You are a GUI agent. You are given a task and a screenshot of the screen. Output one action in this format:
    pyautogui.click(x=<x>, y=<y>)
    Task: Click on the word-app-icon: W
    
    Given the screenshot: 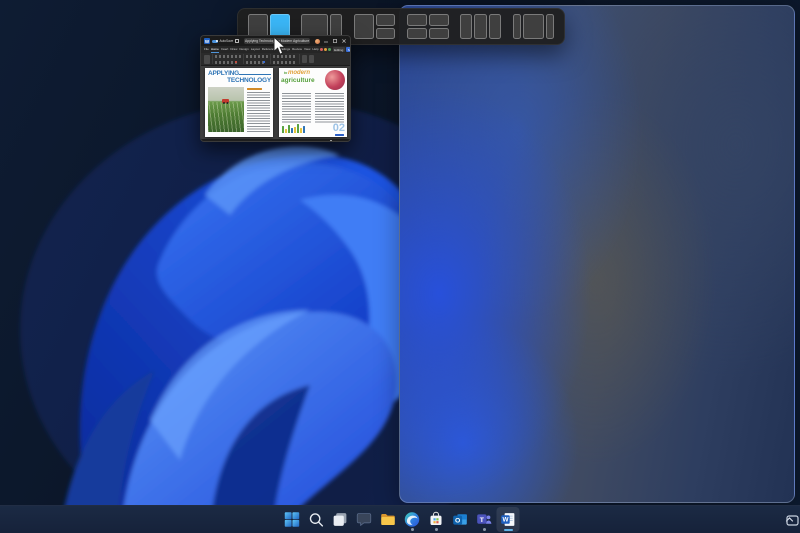 What is the action you would take?
    pyautogui.click(x=207, y=41)
    